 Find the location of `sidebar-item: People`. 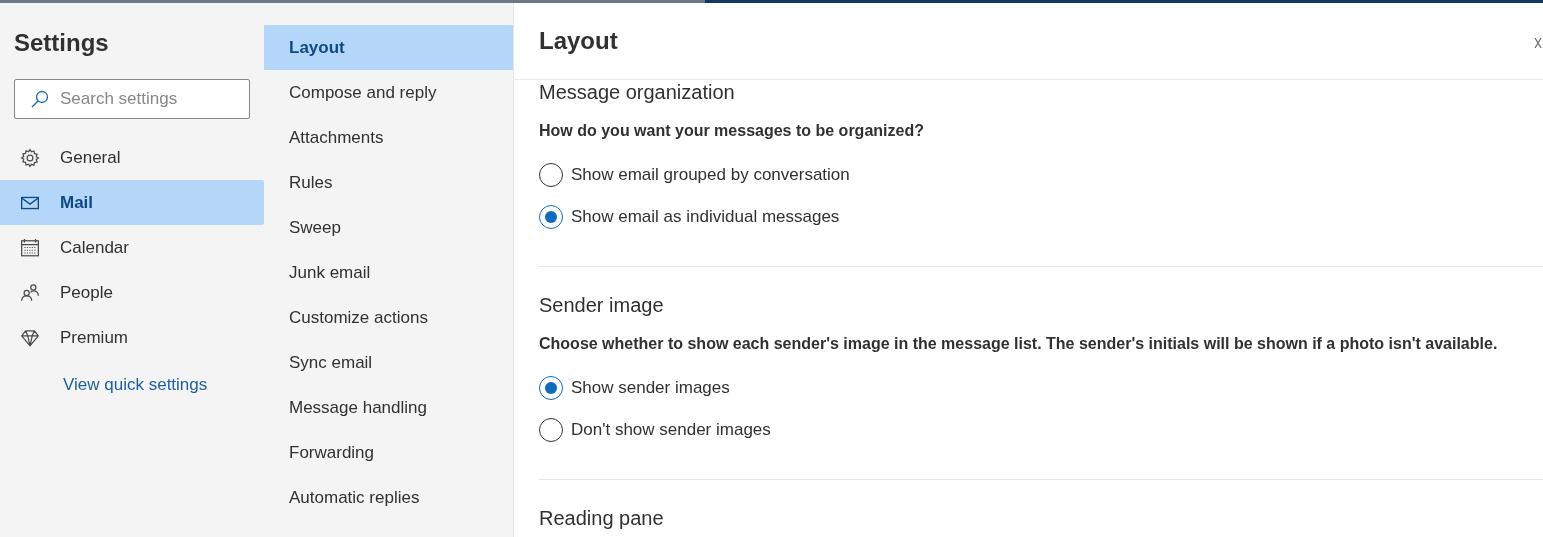

sidebar-item: People is located at coordinates (132, 292).